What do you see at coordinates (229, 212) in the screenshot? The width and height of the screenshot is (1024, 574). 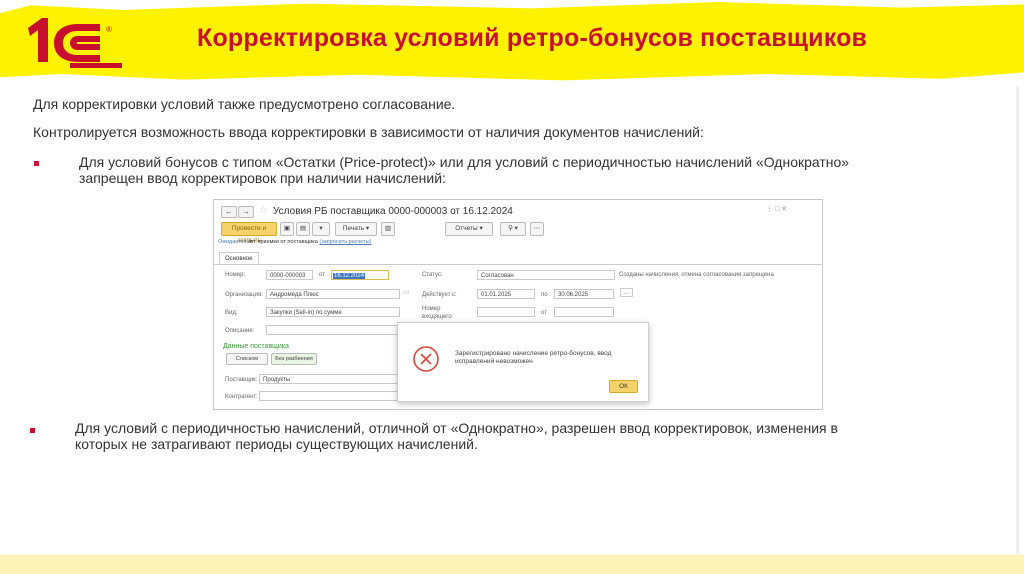 I see `back-arrow-icon: ←` at bounding box center [229, 212].